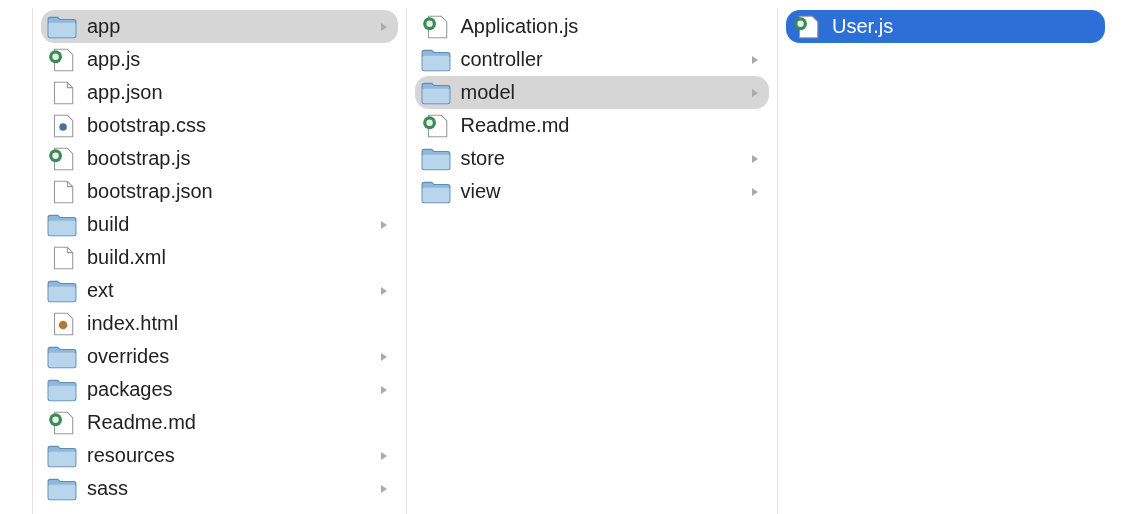 Image resolution: width=1133 pixels, height=514 pixels. I want to click on file-row: index.html, so click(219, 323).